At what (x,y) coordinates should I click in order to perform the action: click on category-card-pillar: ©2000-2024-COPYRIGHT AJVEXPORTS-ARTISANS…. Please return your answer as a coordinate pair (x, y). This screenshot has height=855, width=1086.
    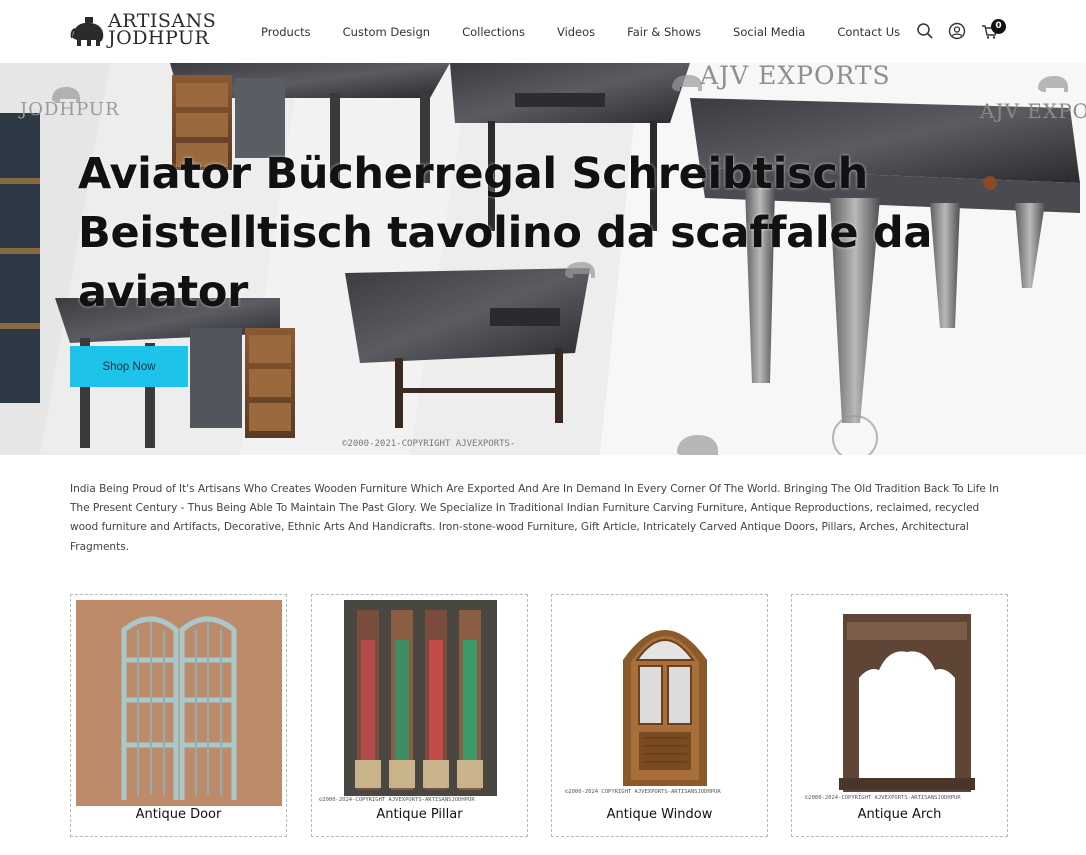
    Looking at the image, I should click on (419, 715).